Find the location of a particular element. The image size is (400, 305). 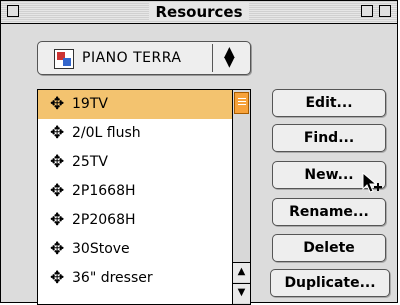

list-item: ✥ 36" dresser is located at coordinates (135, 278).